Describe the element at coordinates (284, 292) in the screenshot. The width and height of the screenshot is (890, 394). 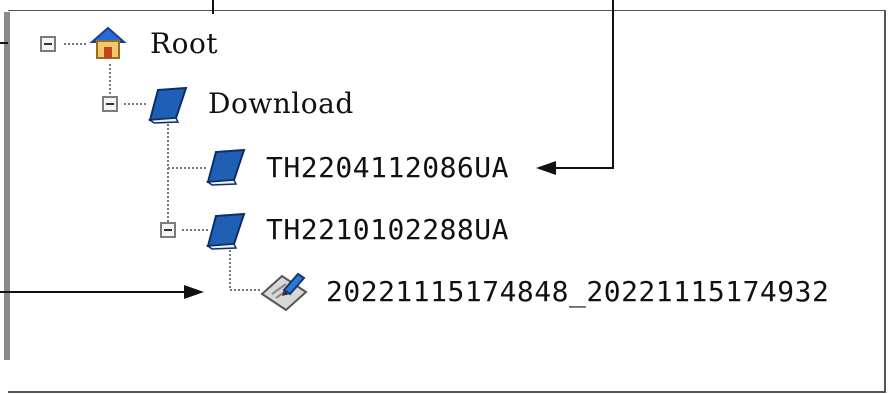
I see `document-edit-icon` at that location.